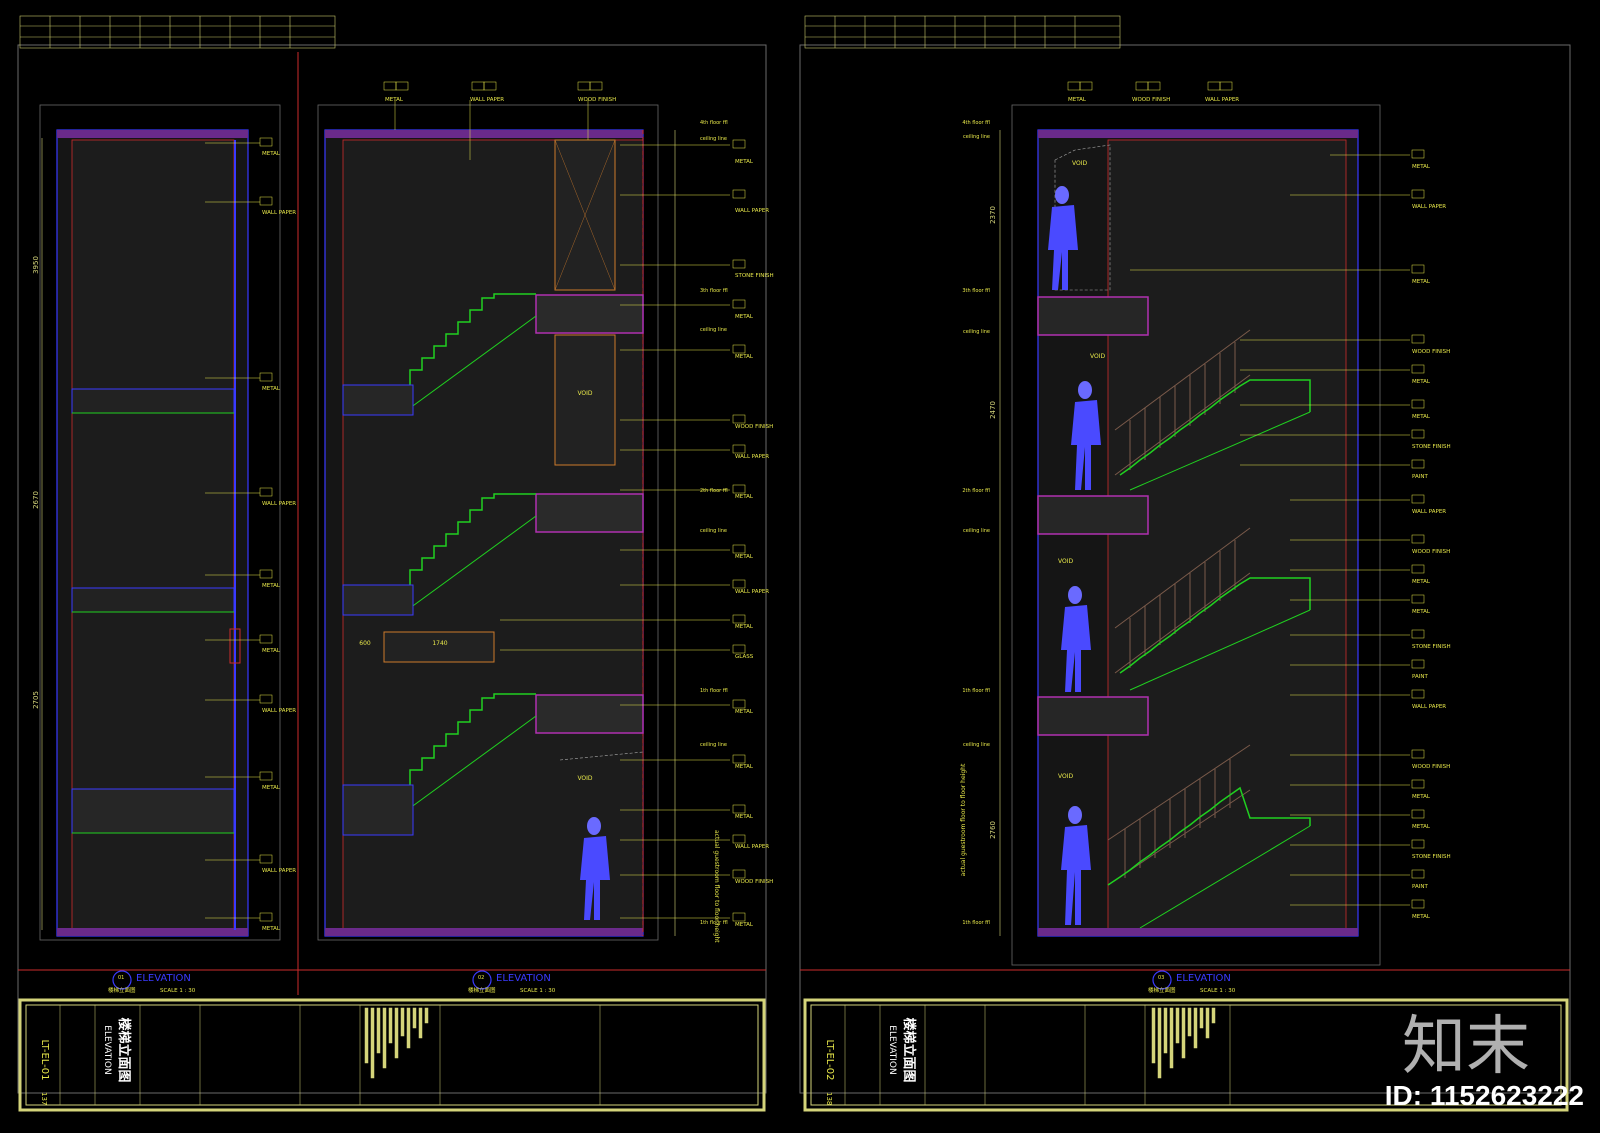 The width and height of the screenshot is (1600, 1133). What do you see at coordinates (121, 978) in the screenshot?
I see `svg-text: 01` at bounding box center [121, 978].